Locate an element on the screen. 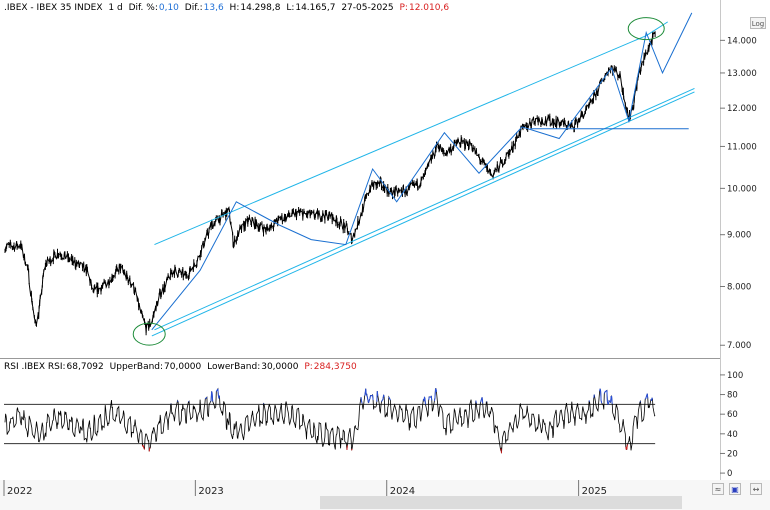 Image resolution: width=770 pixels, height=510 pixels. scroll-thumb is located at coordinates (501, 502).